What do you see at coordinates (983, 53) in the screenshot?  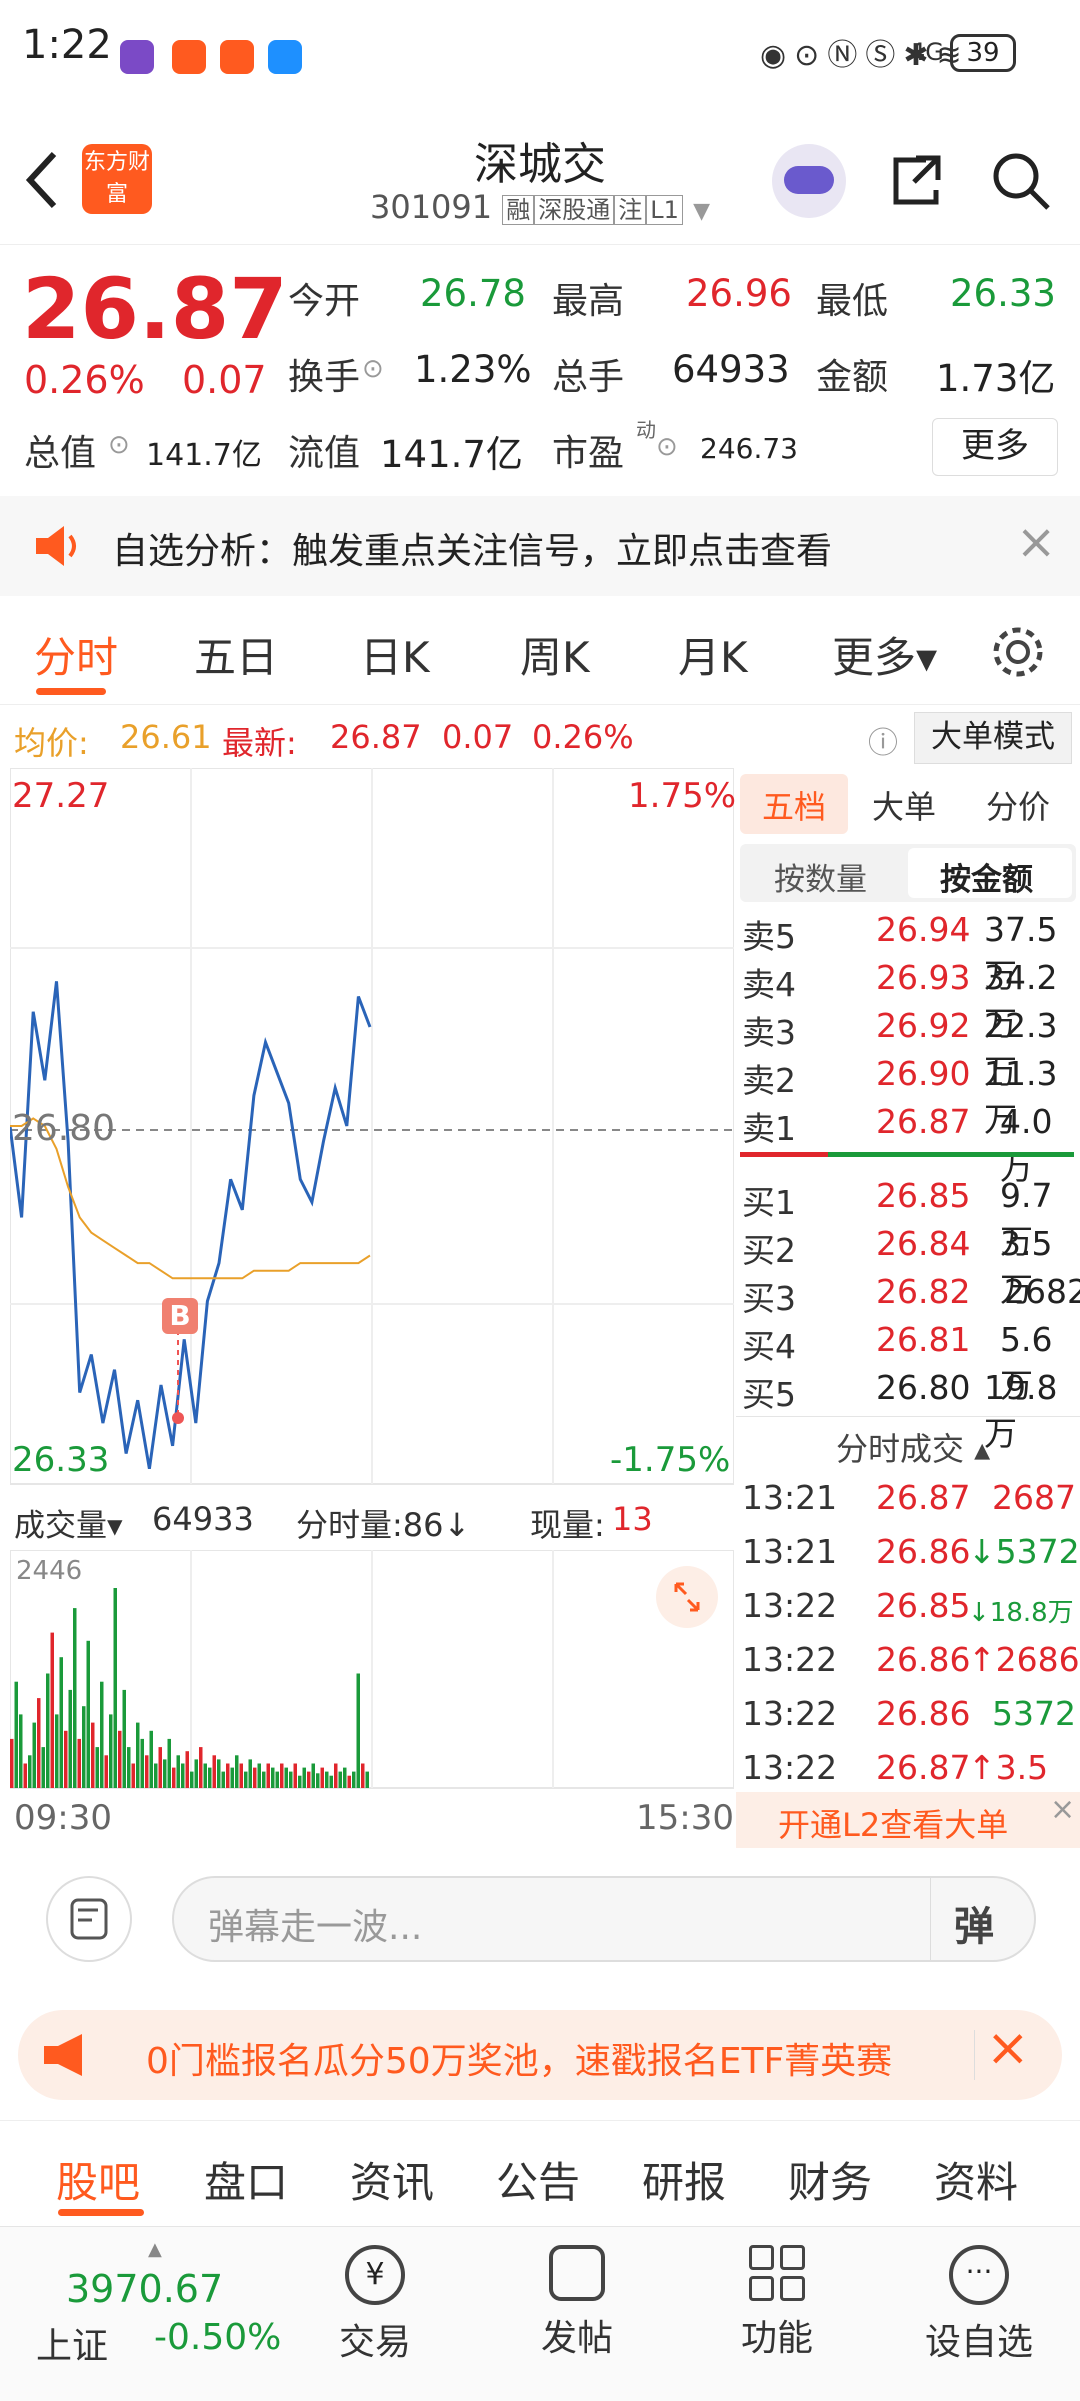 I see `battery-icon: 39` at bounding box center [983, 53].